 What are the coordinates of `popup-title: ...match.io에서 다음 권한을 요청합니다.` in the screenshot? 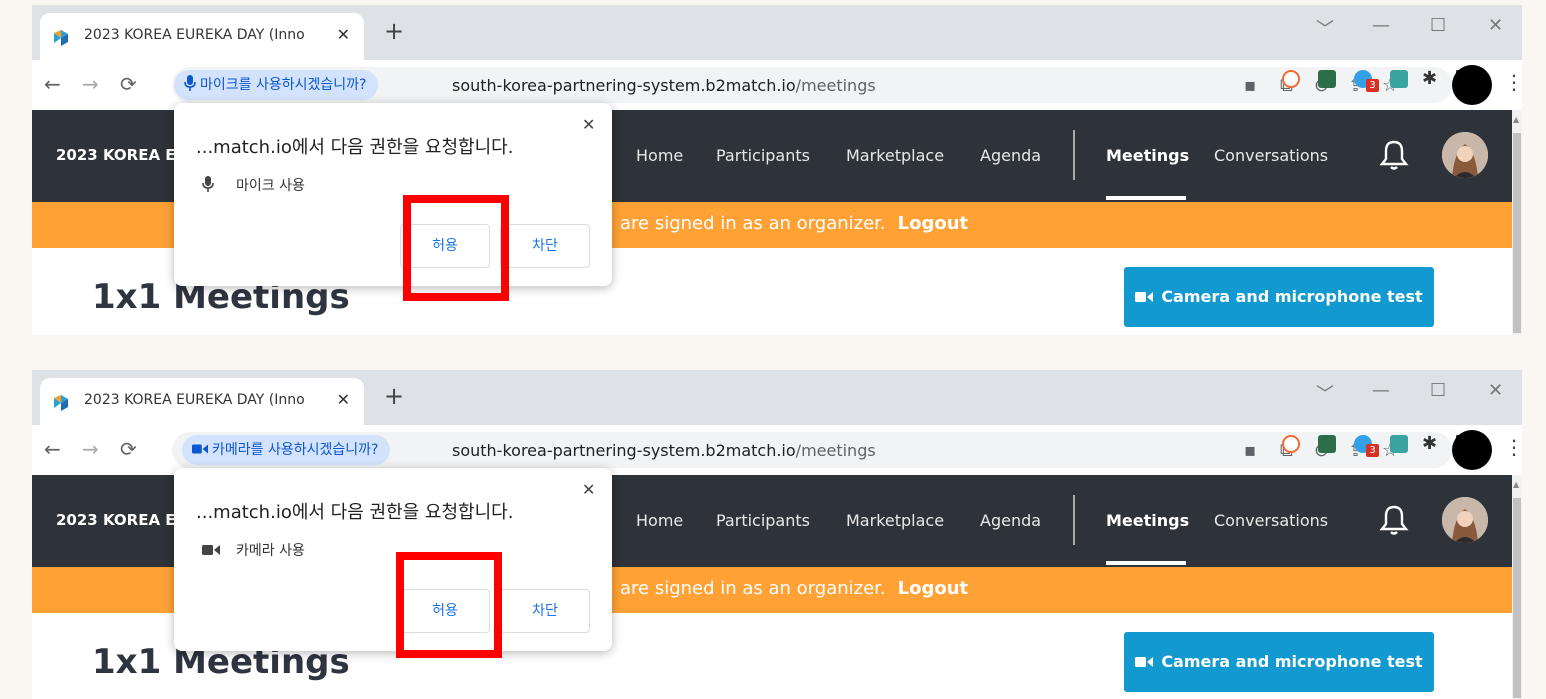 It's located at (355, 147).